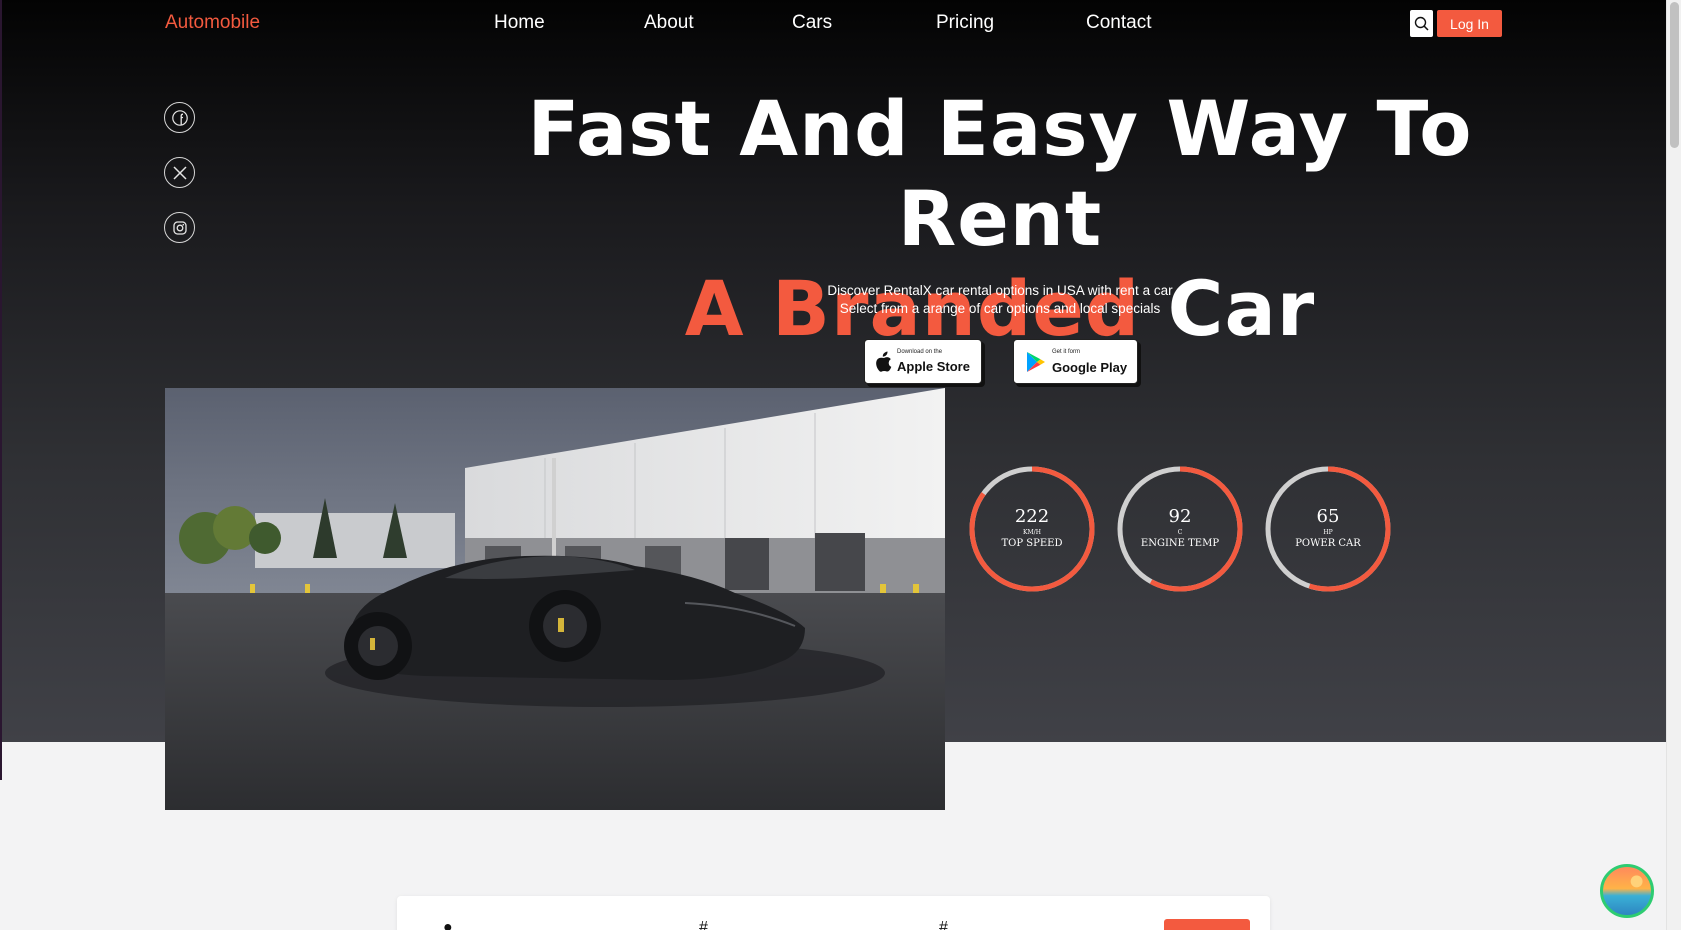 The image size is (1681, 930). I want to click on instagram-icon, so click(179, 227).